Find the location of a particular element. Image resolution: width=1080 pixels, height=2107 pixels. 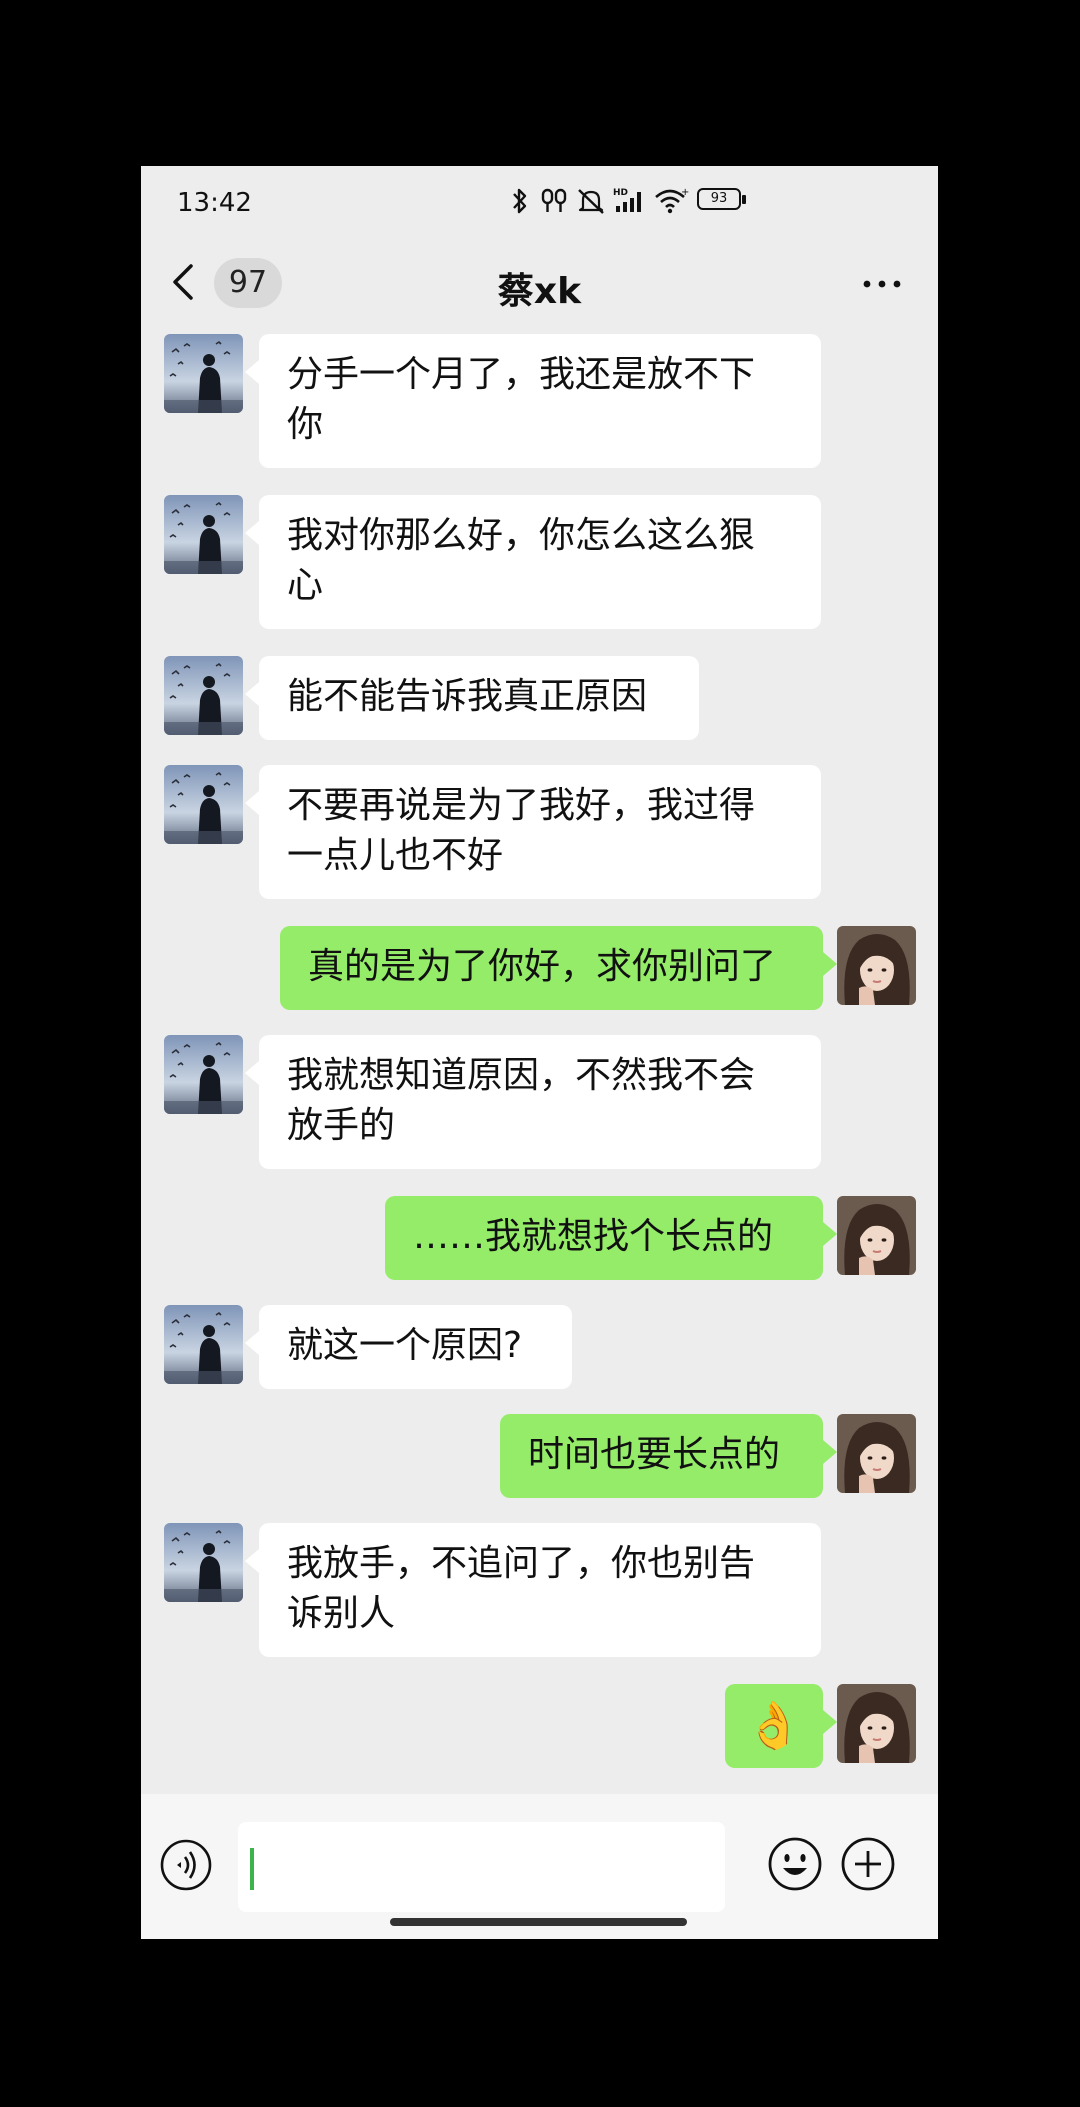

sent-message-bubble: 真的是为了你好，求你别问了 is located at coordinates (558, 968).